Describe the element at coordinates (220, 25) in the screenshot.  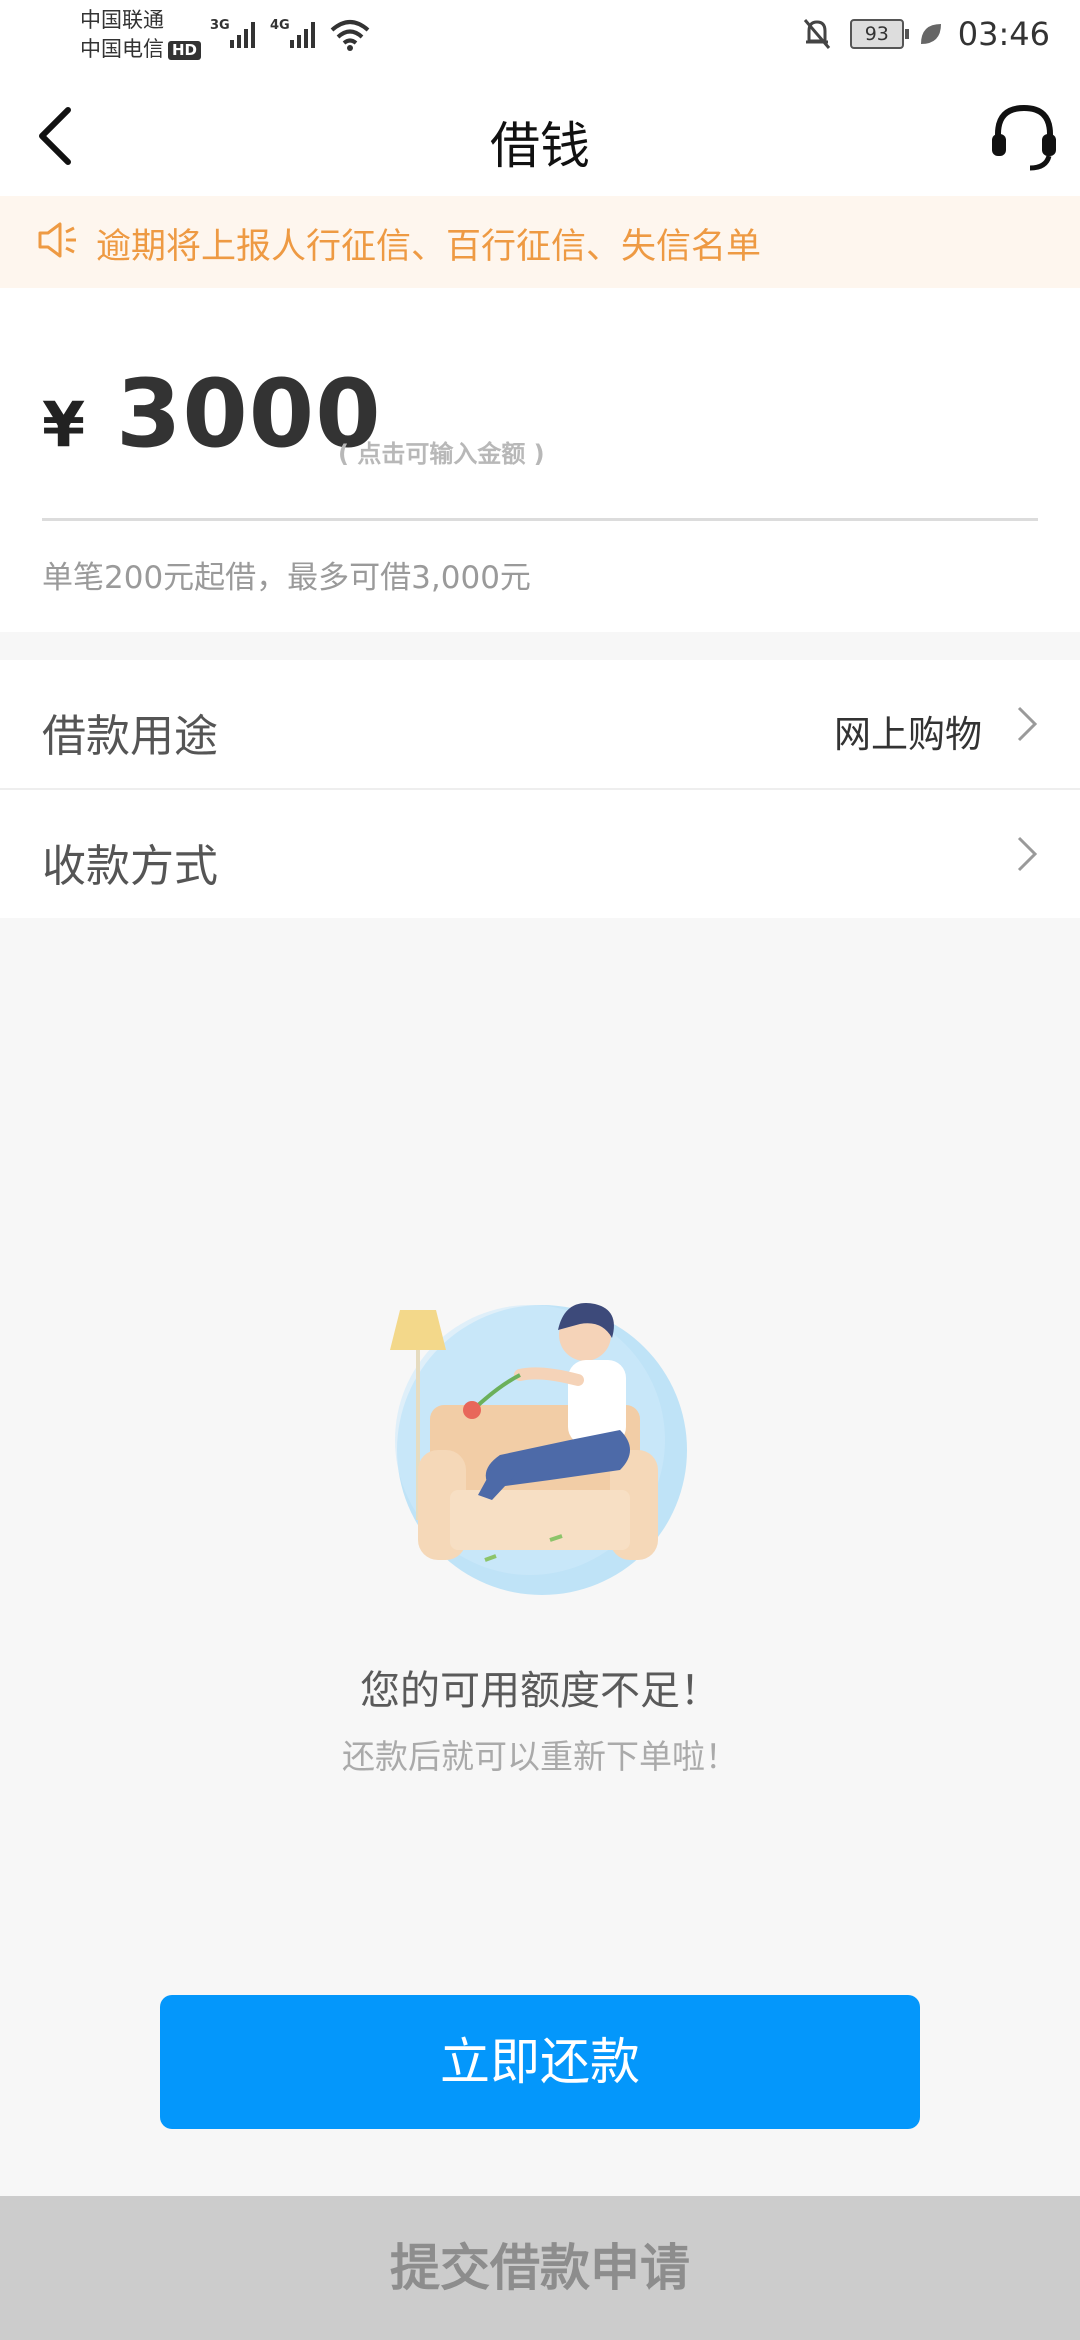
I see `network-type-1: 3G` at that location.